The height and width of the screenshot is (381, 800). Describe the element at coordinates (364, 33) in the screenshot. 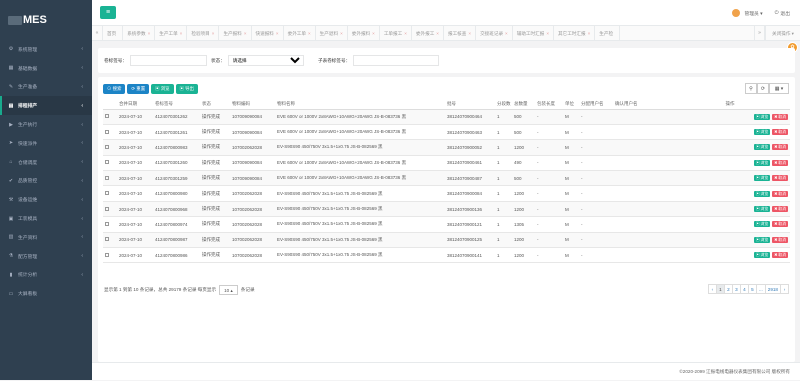

I see `tab: 委外报料 ×` at that location.